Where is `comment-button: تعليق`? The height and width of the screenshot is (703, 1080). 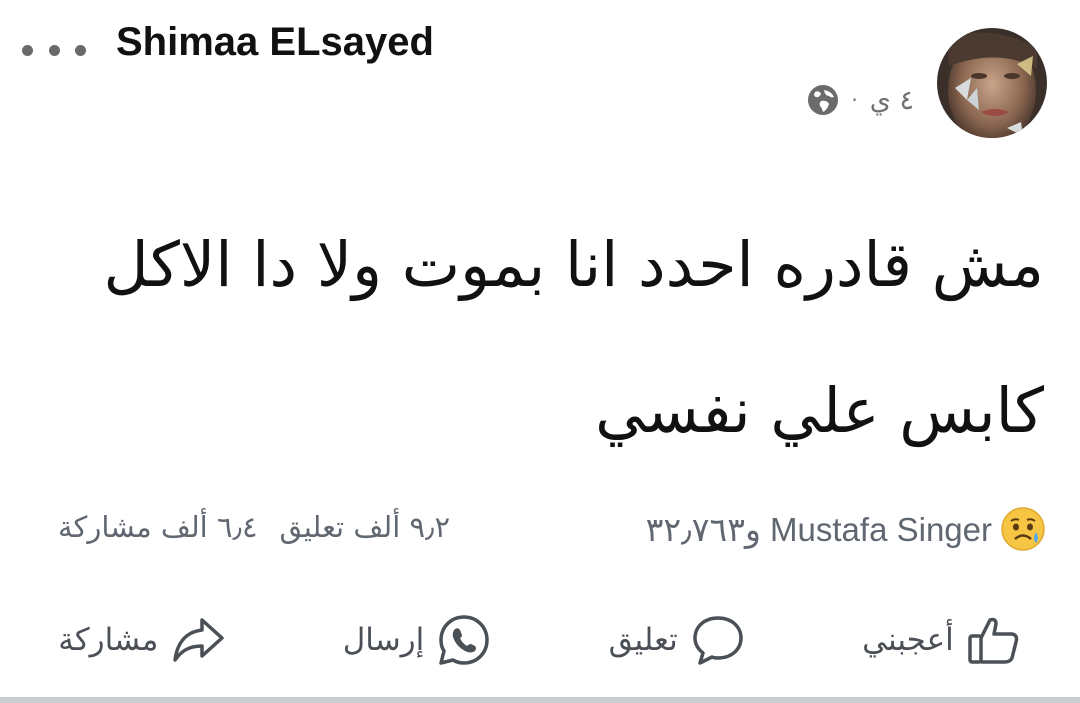
comment-button: تعليق is located at coordinates (677, 640).